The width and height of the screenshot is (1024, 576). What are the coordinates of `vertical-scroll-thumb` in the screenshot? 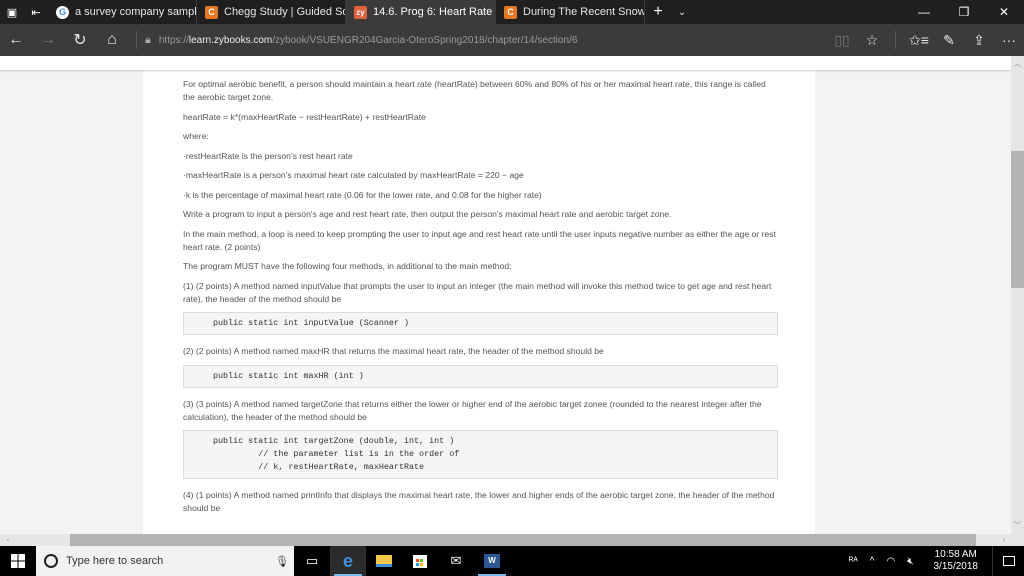 It's located at (1017, 219).